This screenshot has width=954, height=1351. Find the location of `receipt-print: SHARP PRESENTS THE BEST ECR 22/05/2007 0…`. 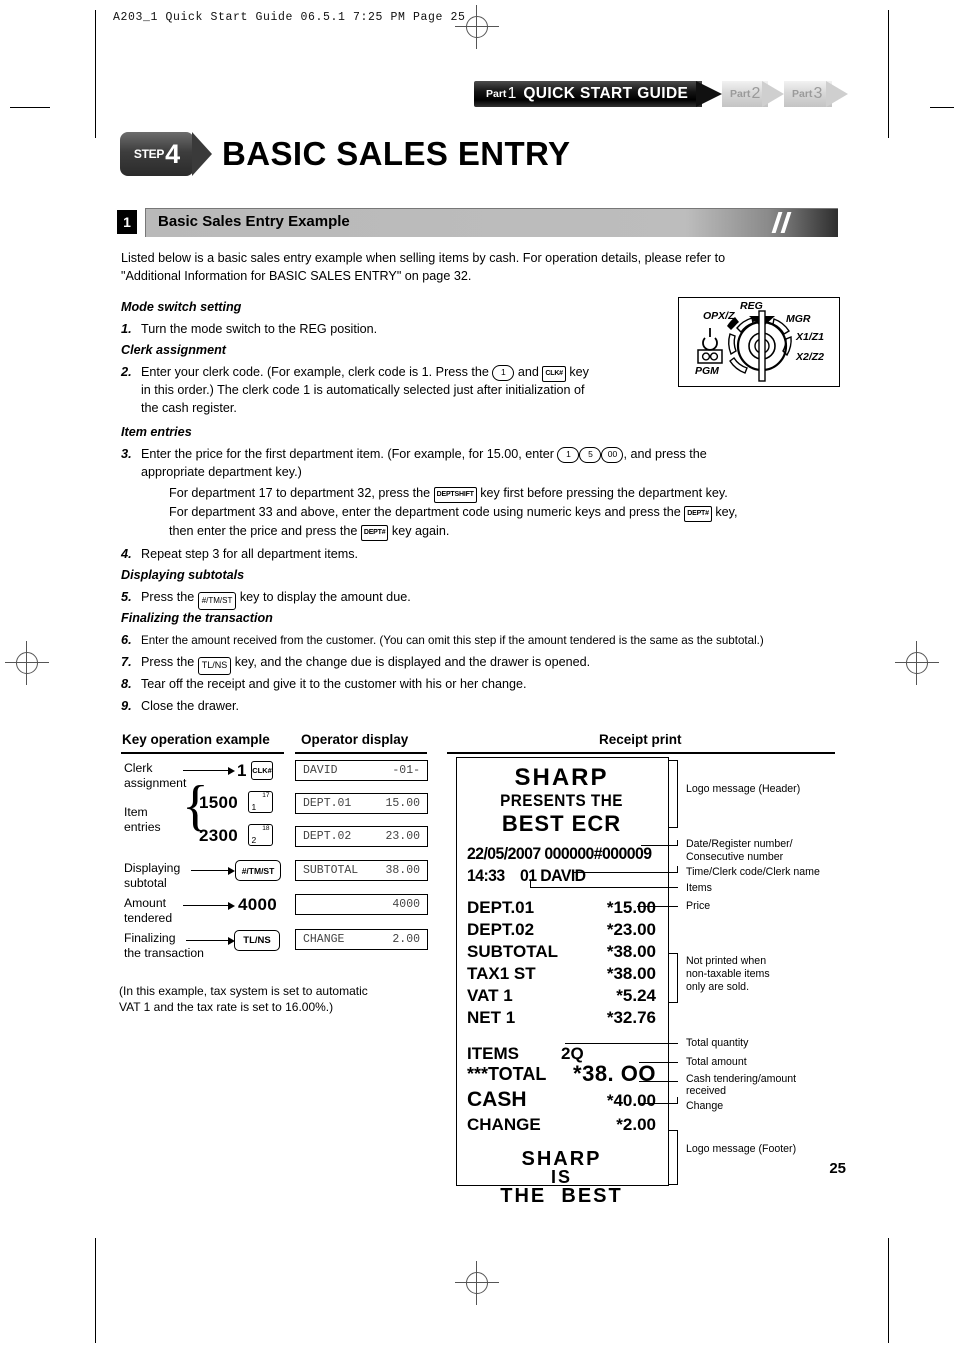

receipt-print: SHARP PRESENTS THE BEST ECR 22/05/2007 0… is located at coordinates (562, 982).